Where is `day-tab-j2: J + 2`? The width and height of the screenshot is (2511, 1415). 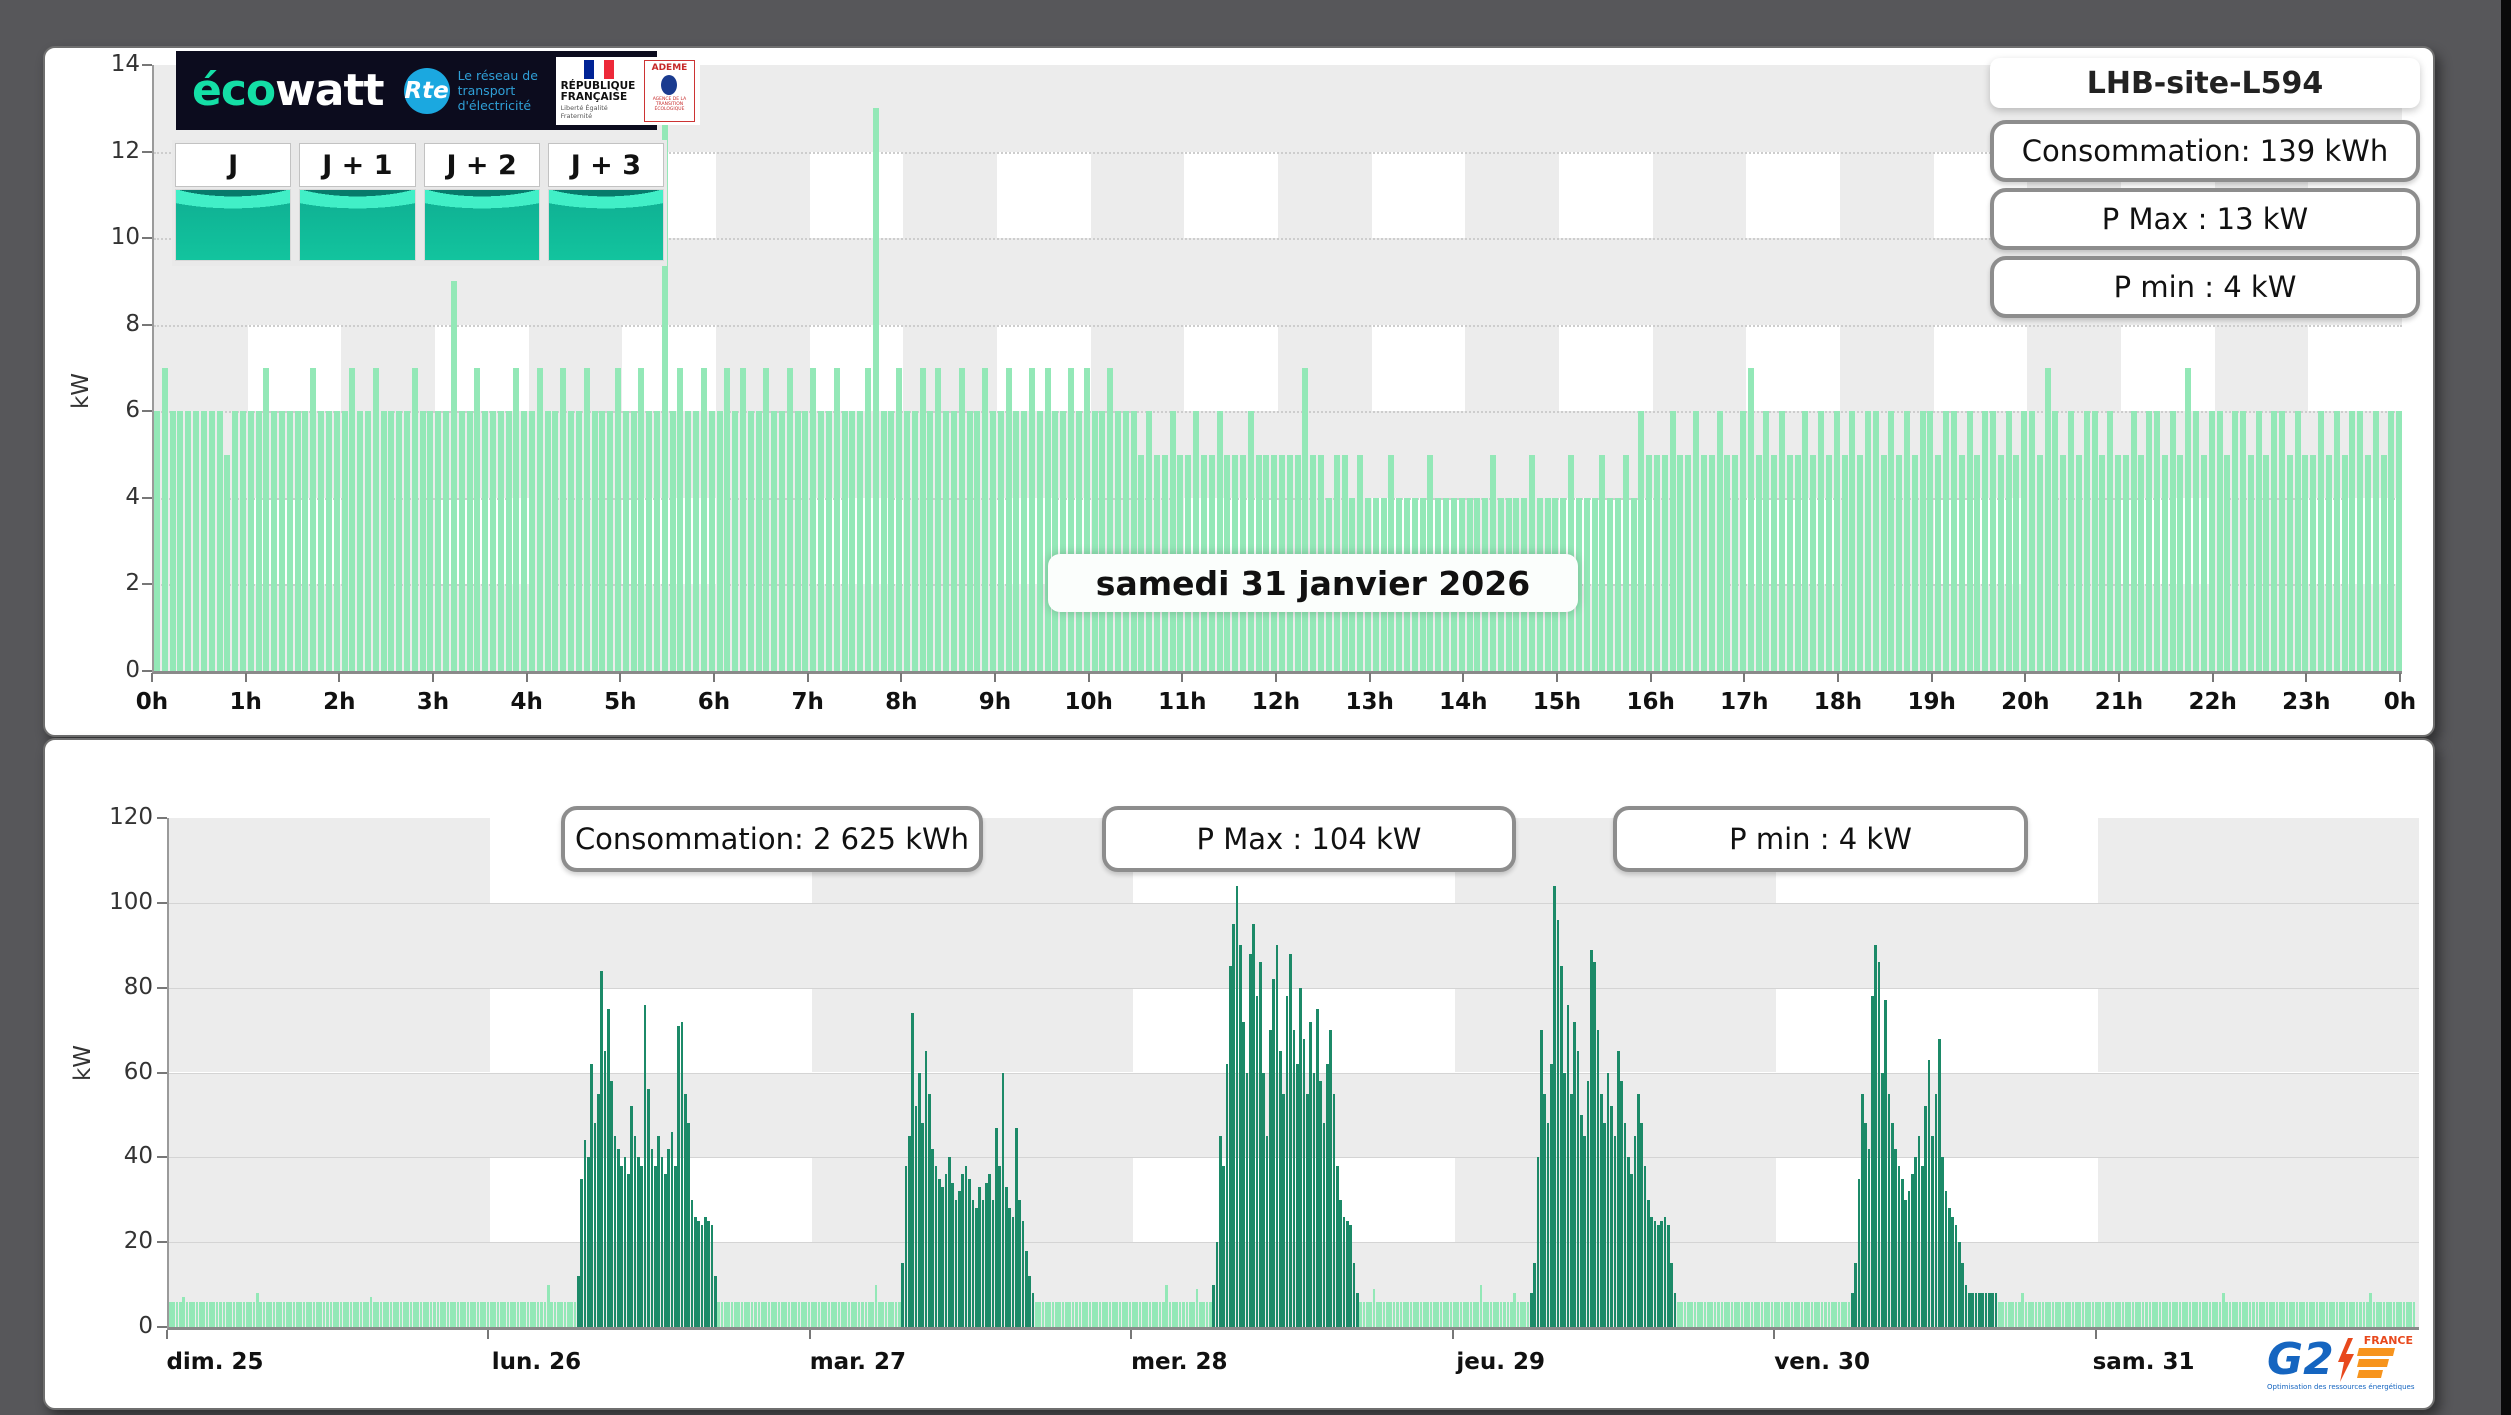
day-tab-j2: J + 2 is located at coordinates (481, 202).